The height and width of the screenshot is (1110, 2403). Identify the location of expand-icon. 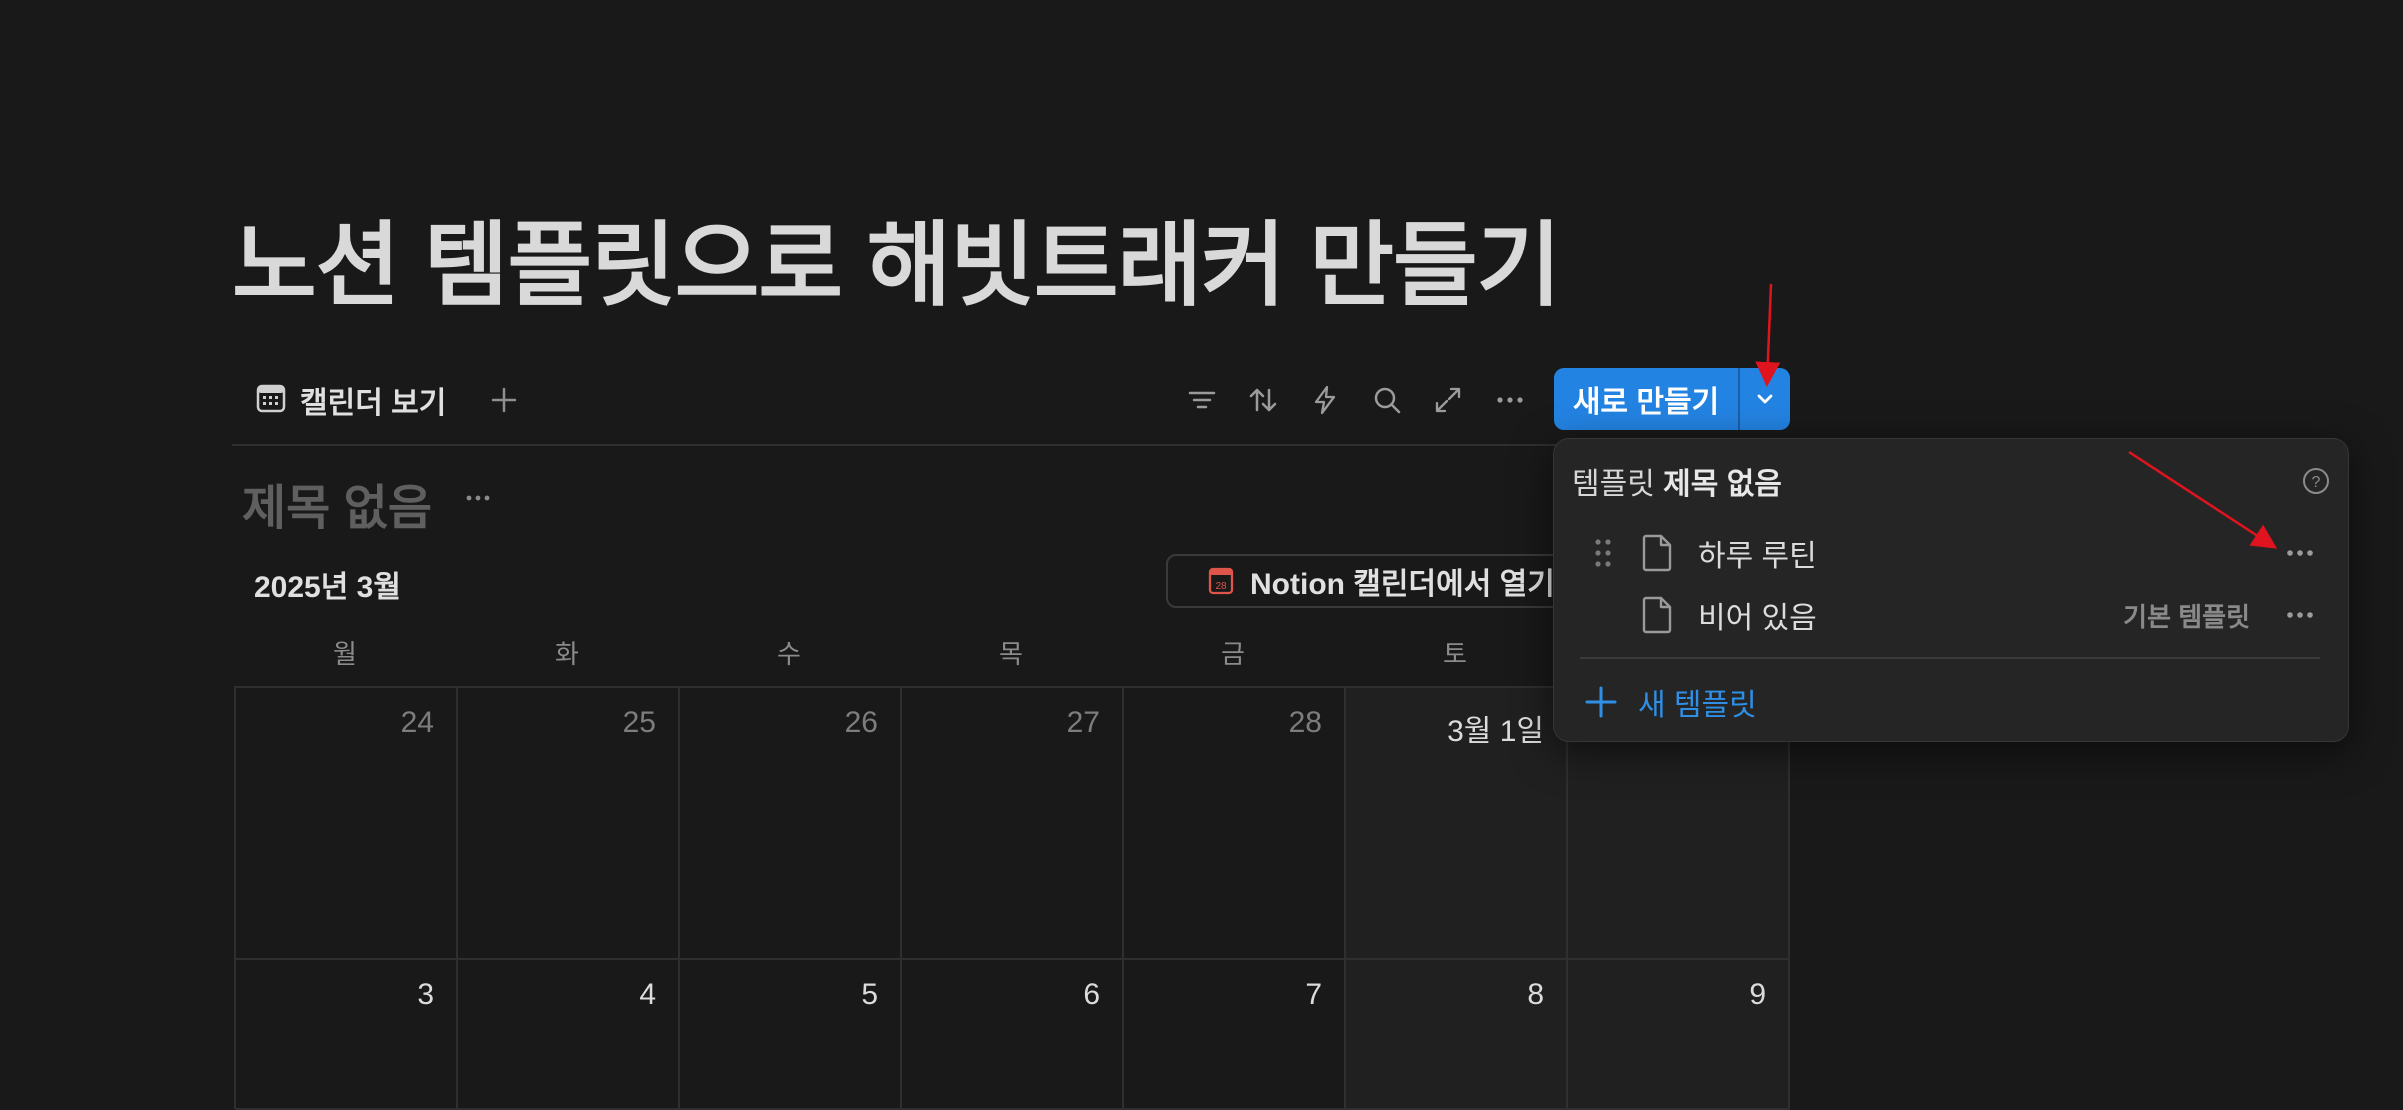
(1448, 400).